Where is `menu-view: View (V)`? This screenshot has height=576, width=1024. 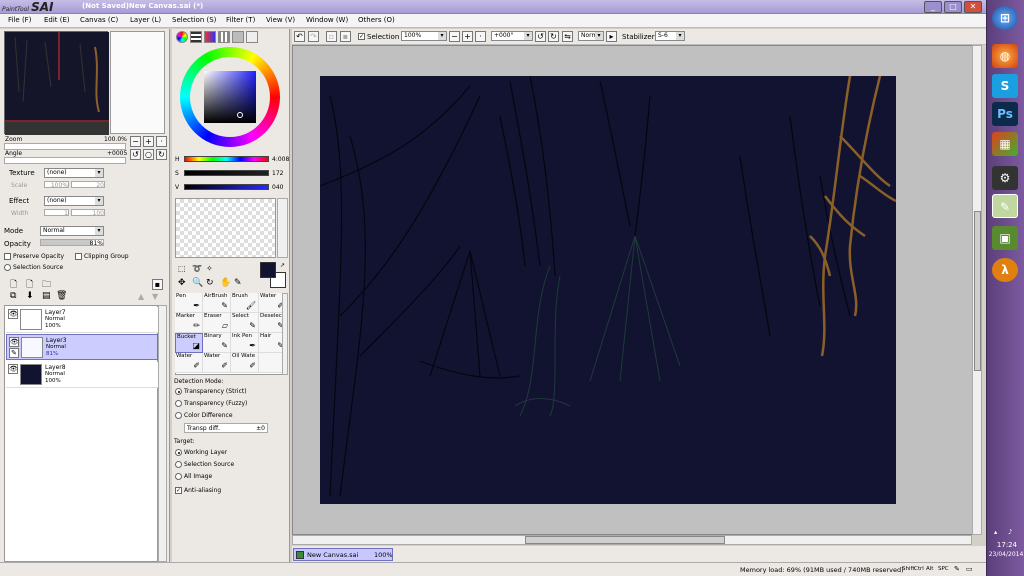 menu-view: View (V) is located at coordinates (280, 20).